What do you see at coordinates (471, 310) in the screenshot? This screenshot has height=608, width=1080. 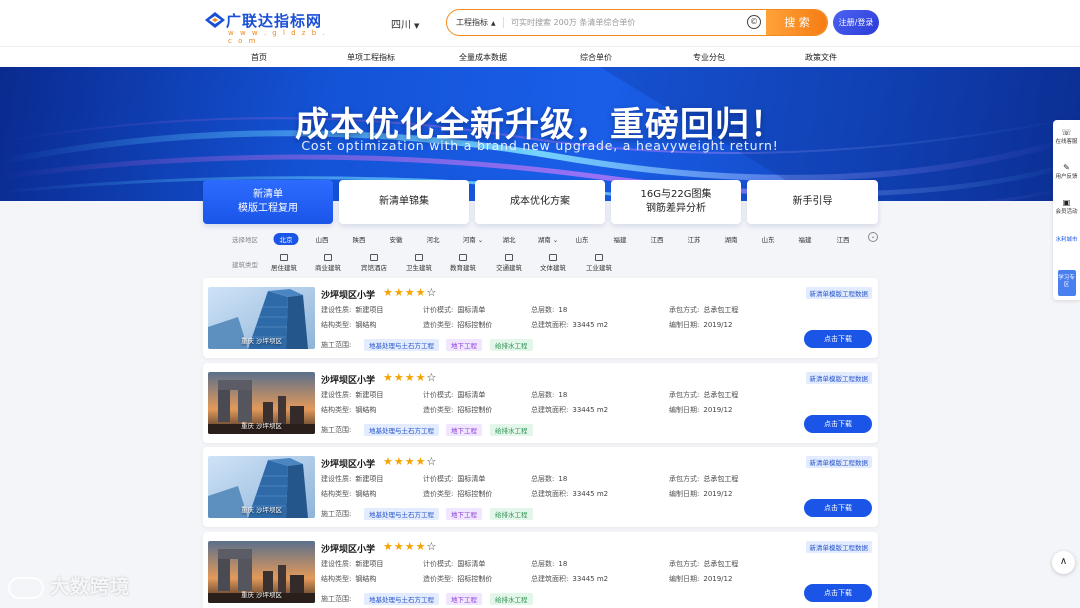 I see `field-value: 国标清单` at bounding box center [471, 310].